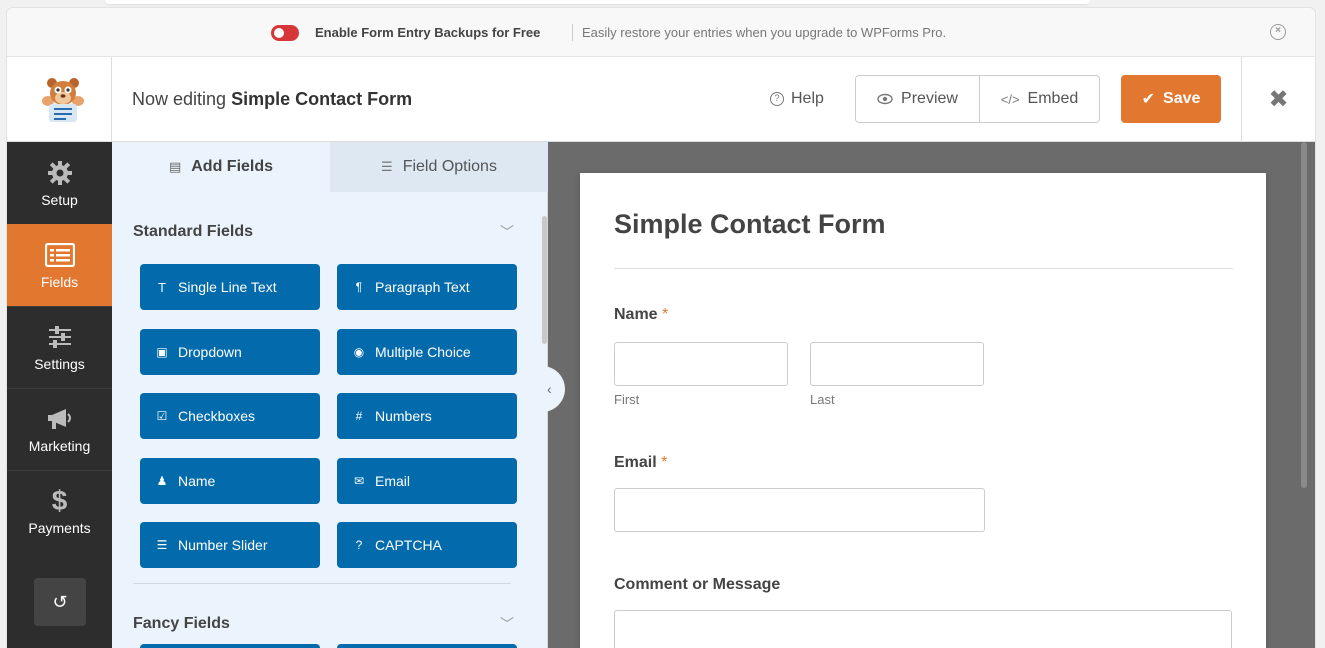 Image resolution: width=1325 pixels, height=648 pixels. Describe the element at coordinates (232, 166) in the screenshot. I see `tab-label: Add Fields` at that location.